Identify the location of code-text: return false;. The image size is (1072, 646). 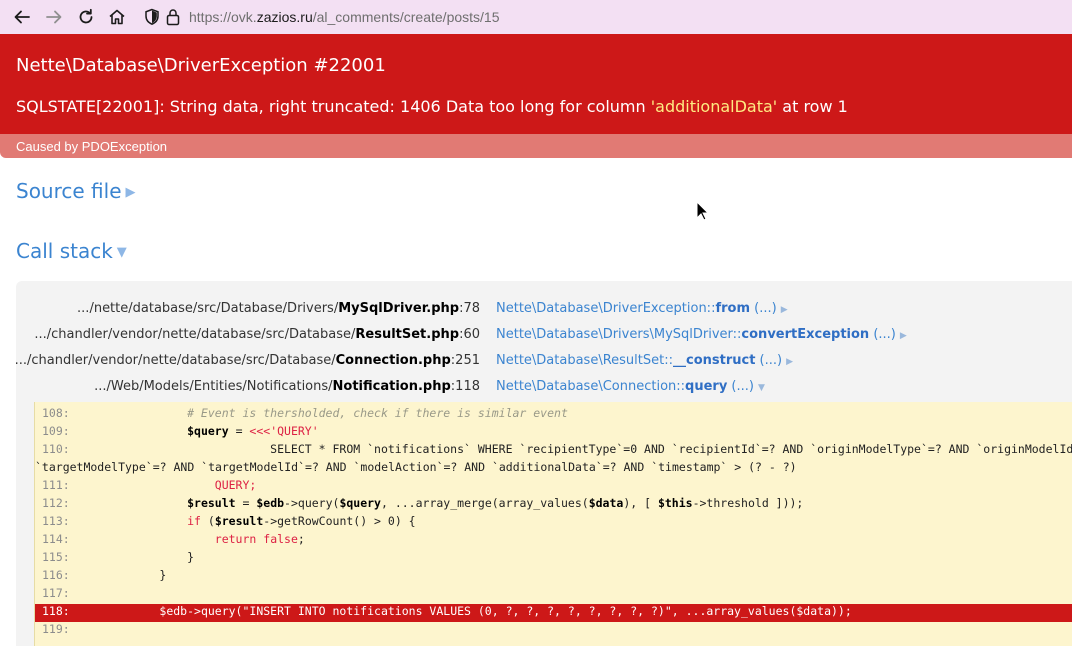
(259, 539).